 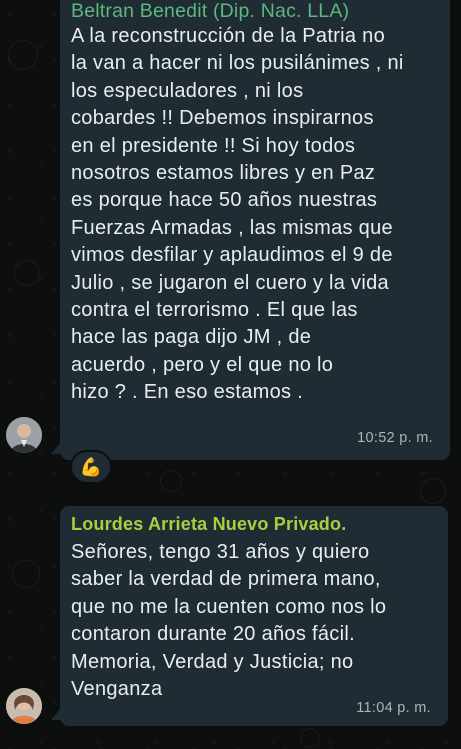 What do you see at coordinates (220, 552) in the screenshot?
I see `message-line: Señores, tengo 31 años y quiero` at bounding box center [220, 552].